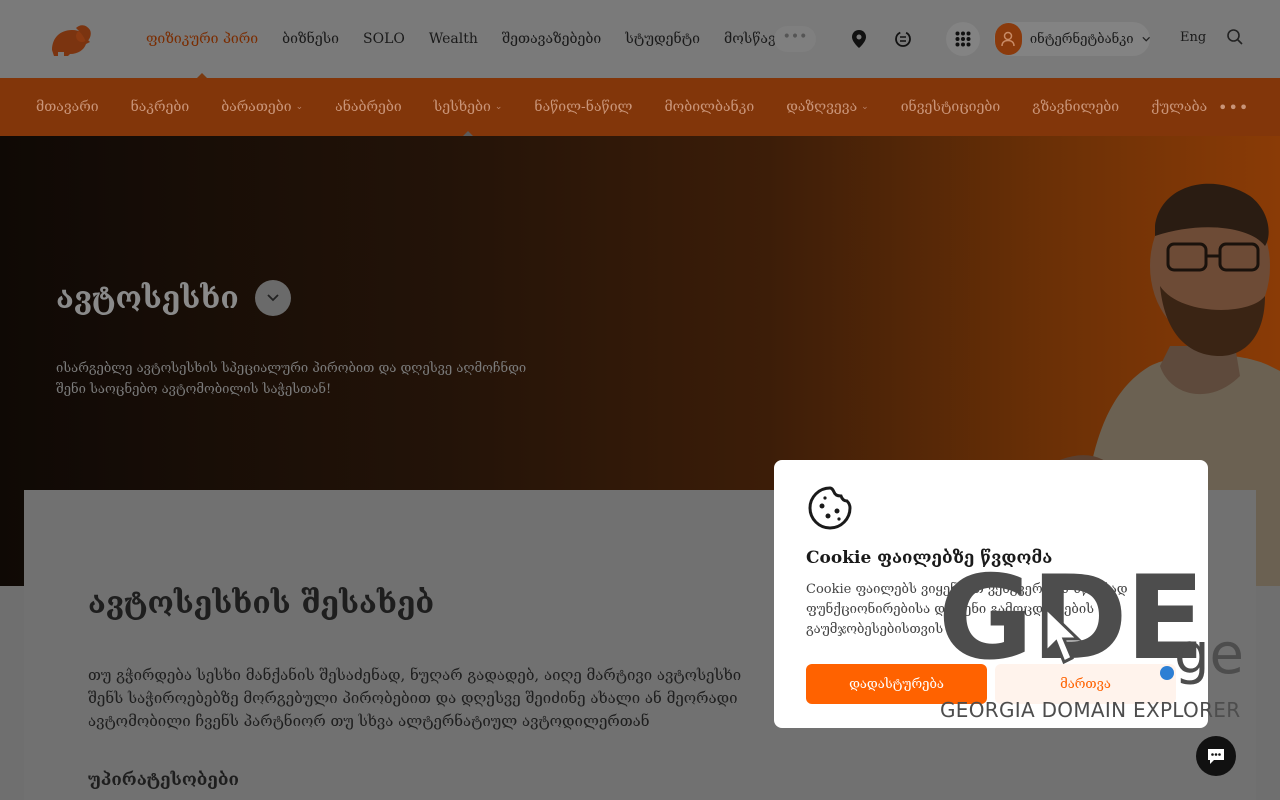 This screenshot has height=800, width=1280. Describe the element at coordinates (1233, 108) in the screenshot. I see `product-nav-more-button: •••` at that location.